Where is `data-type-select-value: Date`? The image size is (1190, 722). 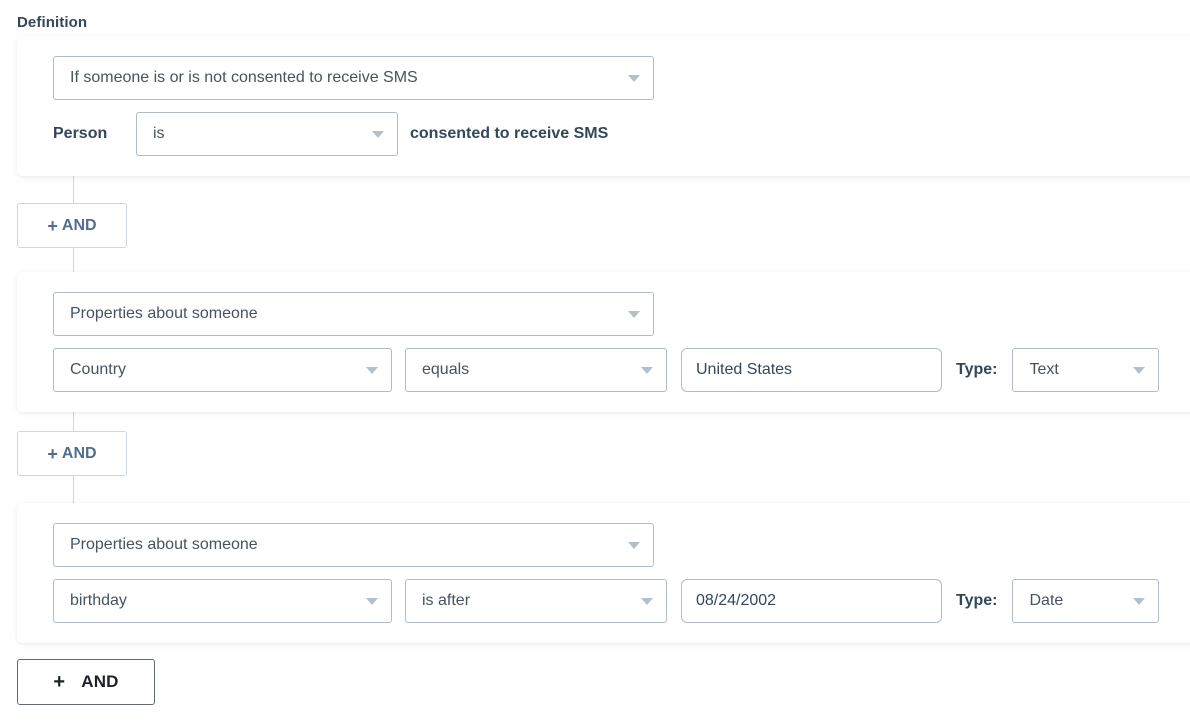
data-type-select-value: Date is located at coordinates (1046, 600).